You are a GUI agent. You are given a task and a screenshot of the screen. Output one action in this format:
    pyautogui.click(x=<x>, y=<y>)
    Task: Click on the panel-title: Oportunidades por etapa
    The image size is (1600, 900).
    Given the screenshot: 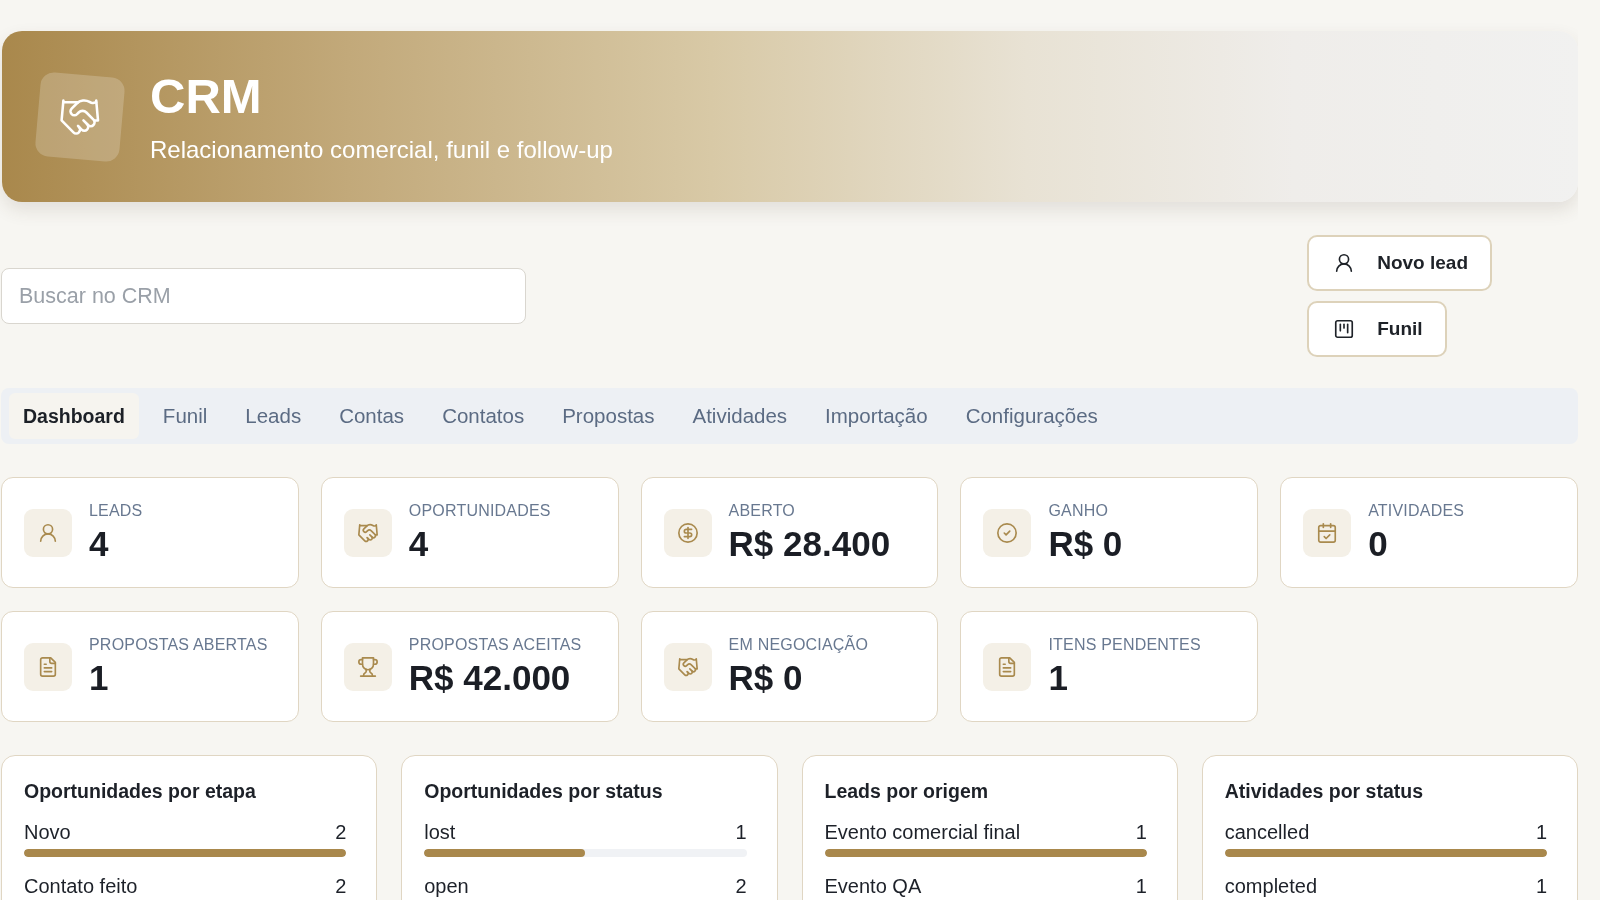 What is the action you would take?
    pyautogui.click(x=140, y=791)
    